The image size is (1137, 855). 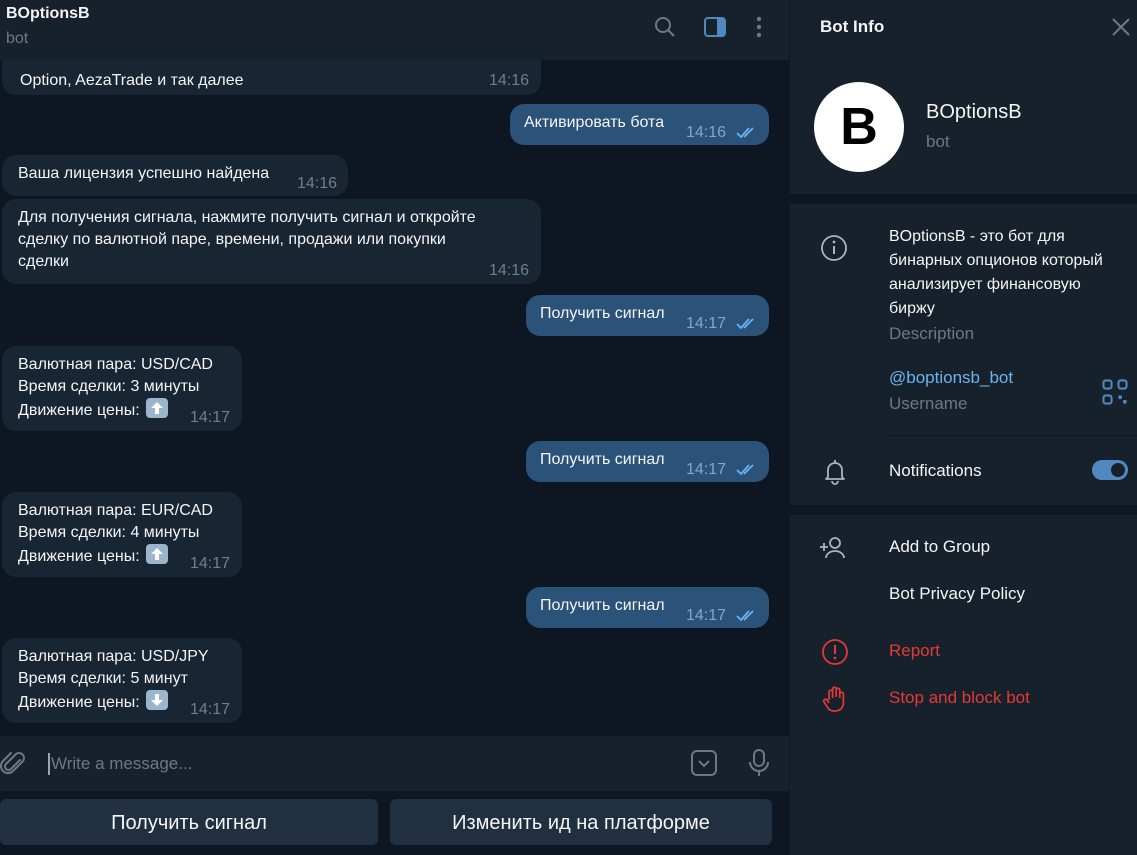 What do you see at coordinates (835, 471) in the screenshot?
I see `bell-icon` at bounding box center [835, 471].